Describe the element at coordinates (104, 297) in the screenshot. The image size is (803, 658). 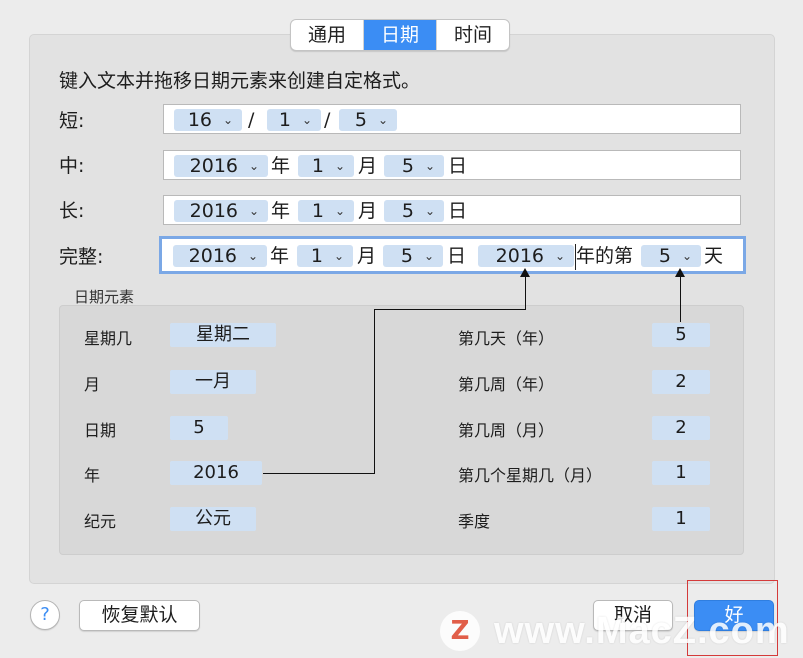
I see `date-elements-title: 日期元素` at that location.